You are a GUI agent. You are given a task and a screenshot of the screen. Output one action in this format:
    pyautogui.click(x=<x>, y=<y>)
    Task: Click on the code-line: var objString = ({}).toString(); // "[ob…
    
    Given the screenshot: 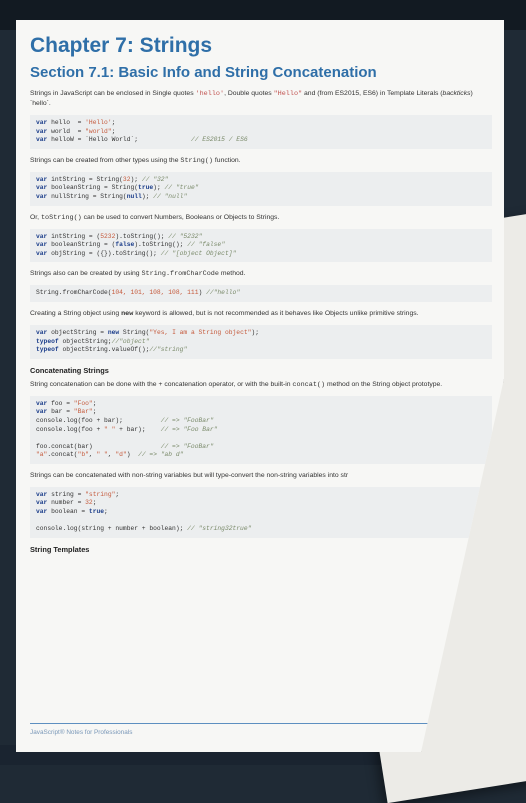 What is the action you would take?
    pyautogui.click(x=261, y=254)
    